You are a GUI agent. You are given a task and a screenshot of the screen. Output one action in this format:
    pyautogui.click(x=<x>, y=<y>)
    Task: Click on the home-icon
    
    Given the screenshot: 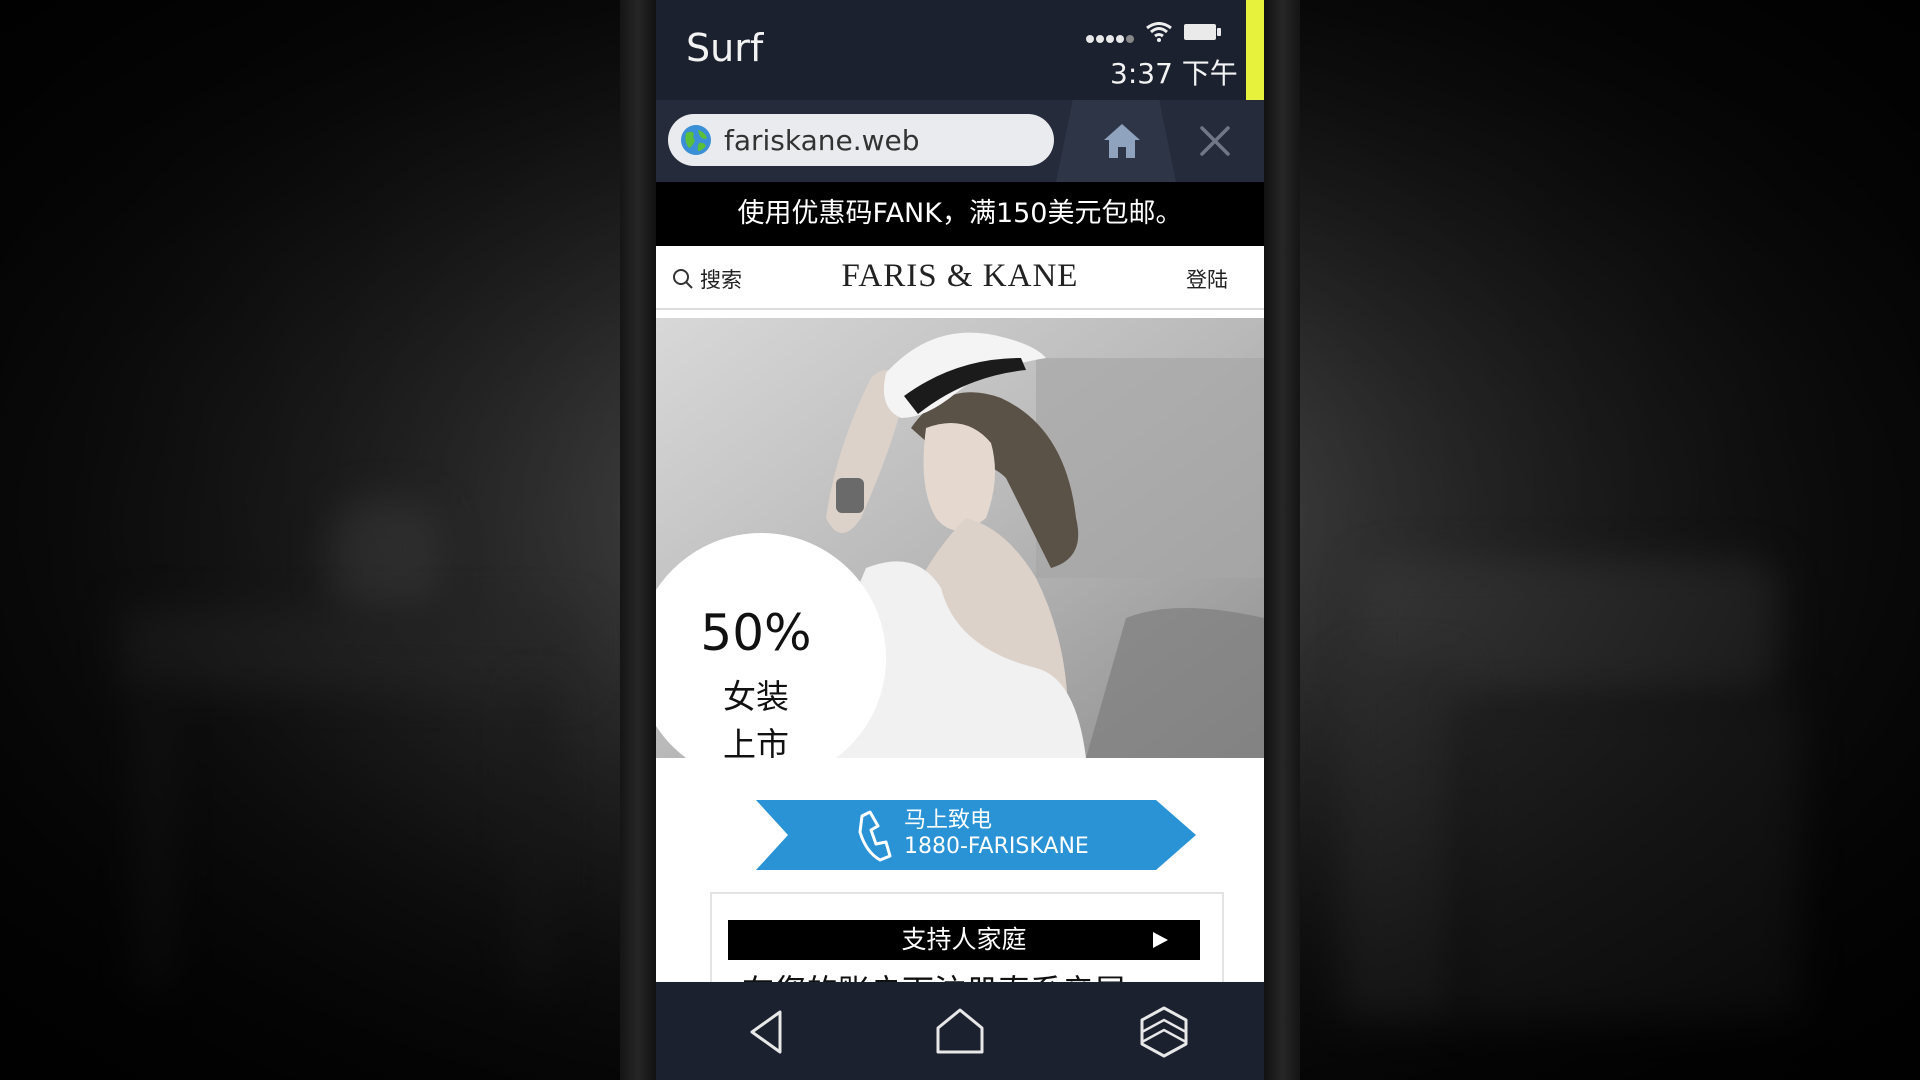 What is the action you would take?
    pyautogui.click(x=1122, y=141)
    